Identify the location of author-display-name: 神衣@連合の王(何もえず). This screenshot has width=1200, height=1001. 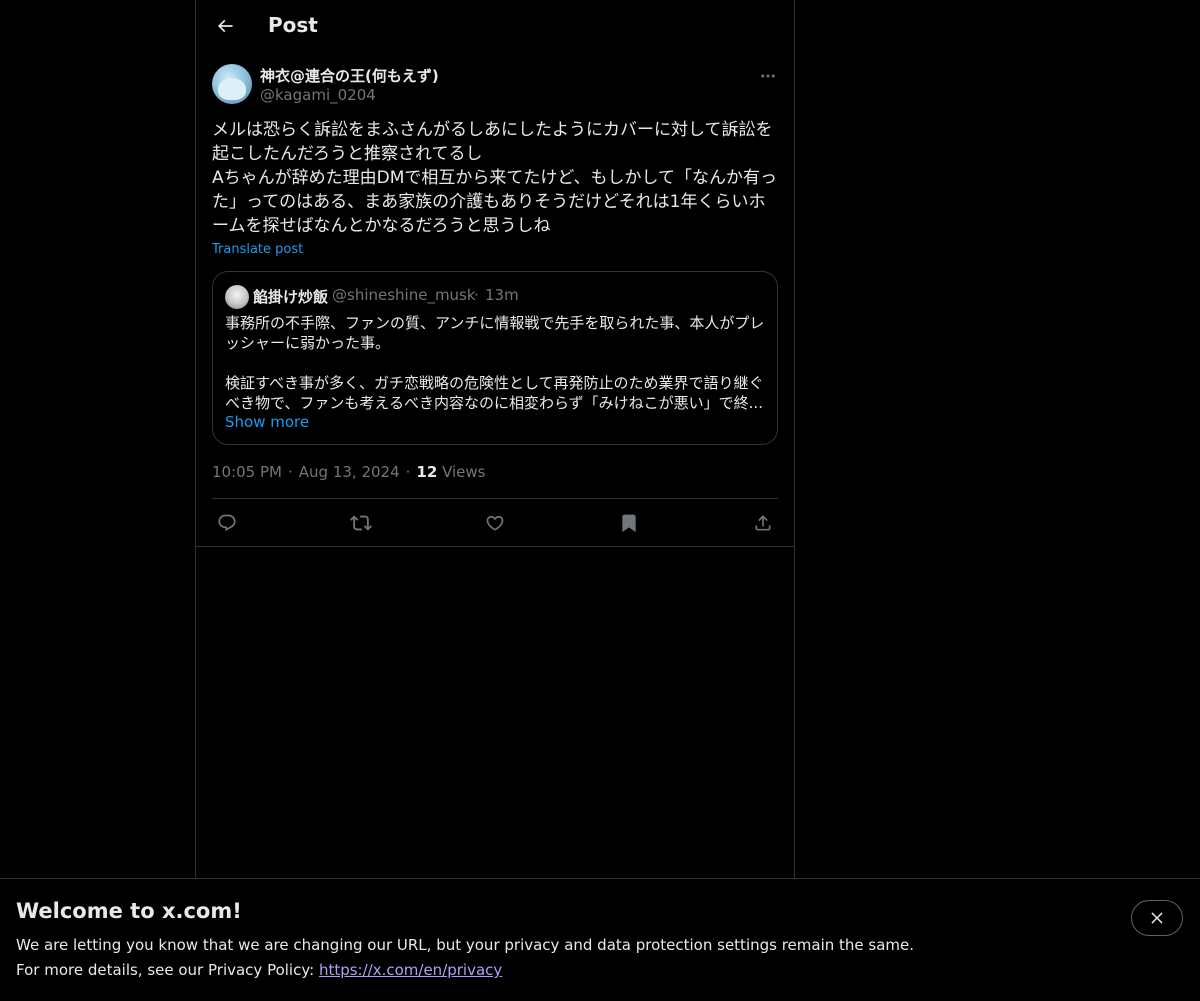
(349, 75).